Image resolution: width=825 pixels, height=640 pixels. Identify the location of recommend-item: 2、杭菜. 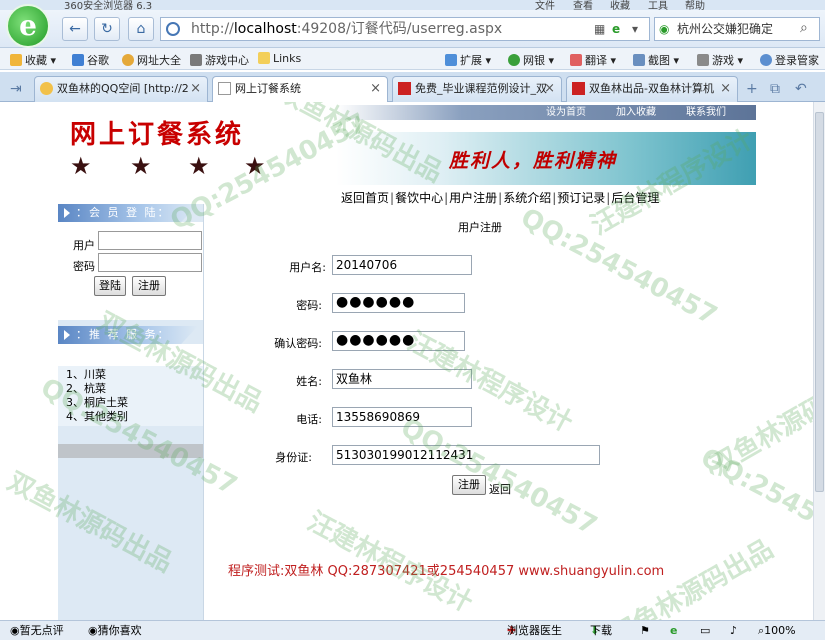
(134, 389).